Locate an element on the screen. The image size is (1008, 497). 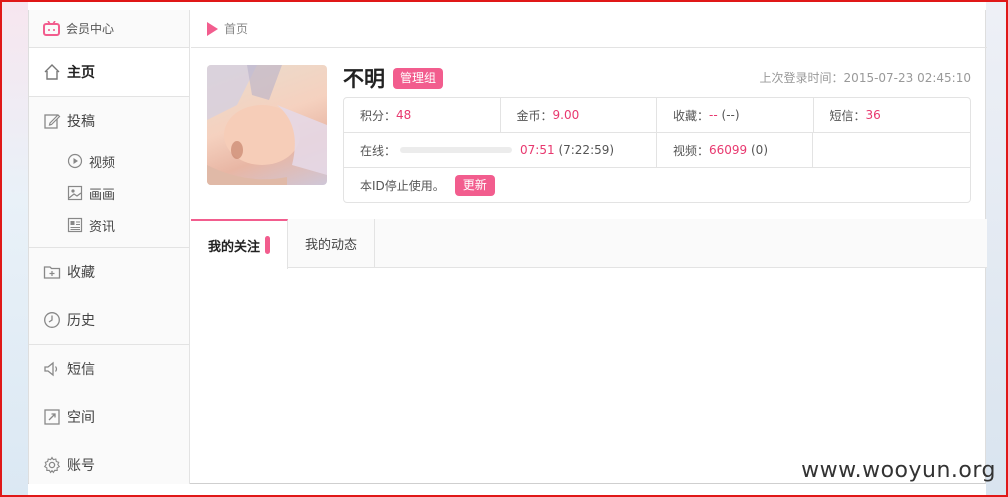
breadcrumb: 首页 is located at coordinates (589, 29).